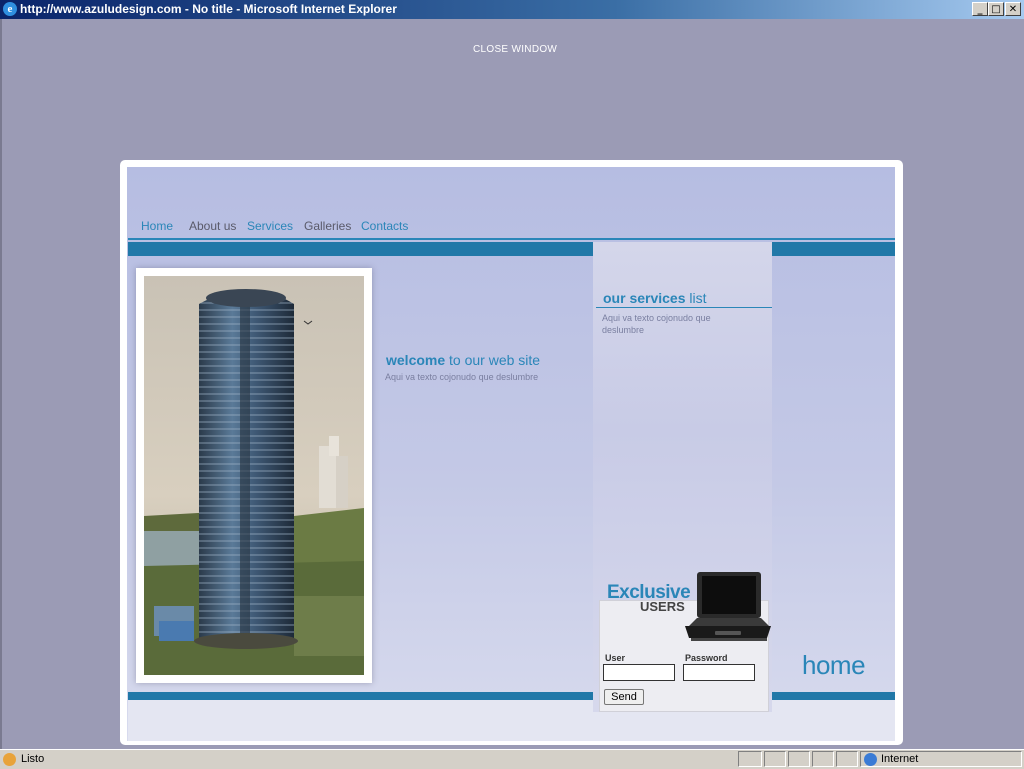 This screenshot has height=769, width=1024. Describe the element at coordinates (10, 9) in the screenshot. I see `ie-icon: e` at that location.